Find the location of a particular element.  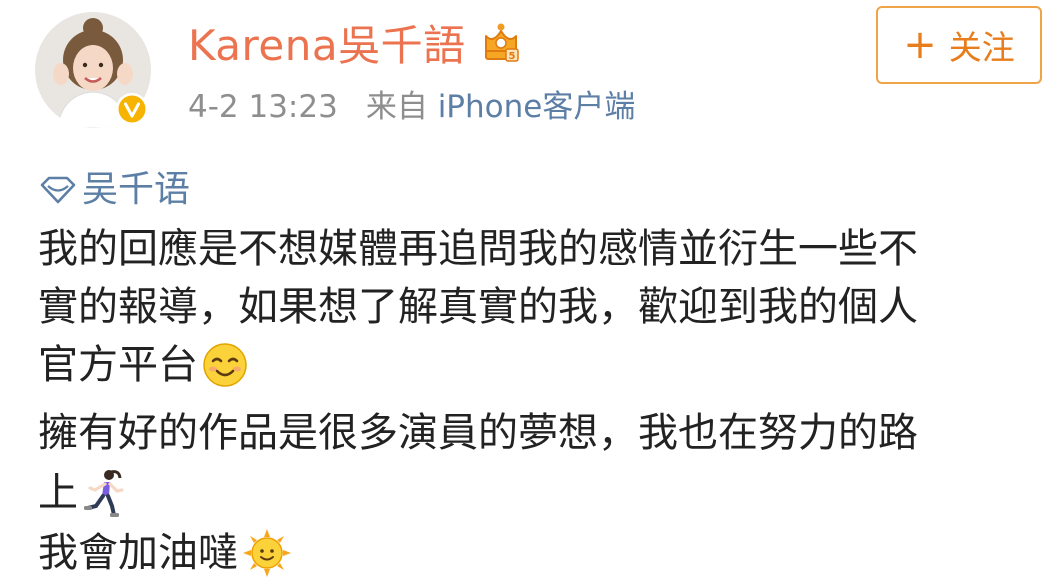

post-text: 擁有好的作品是很多演員的夢想，我也在努力的路 is located at coordinates (478, 433).